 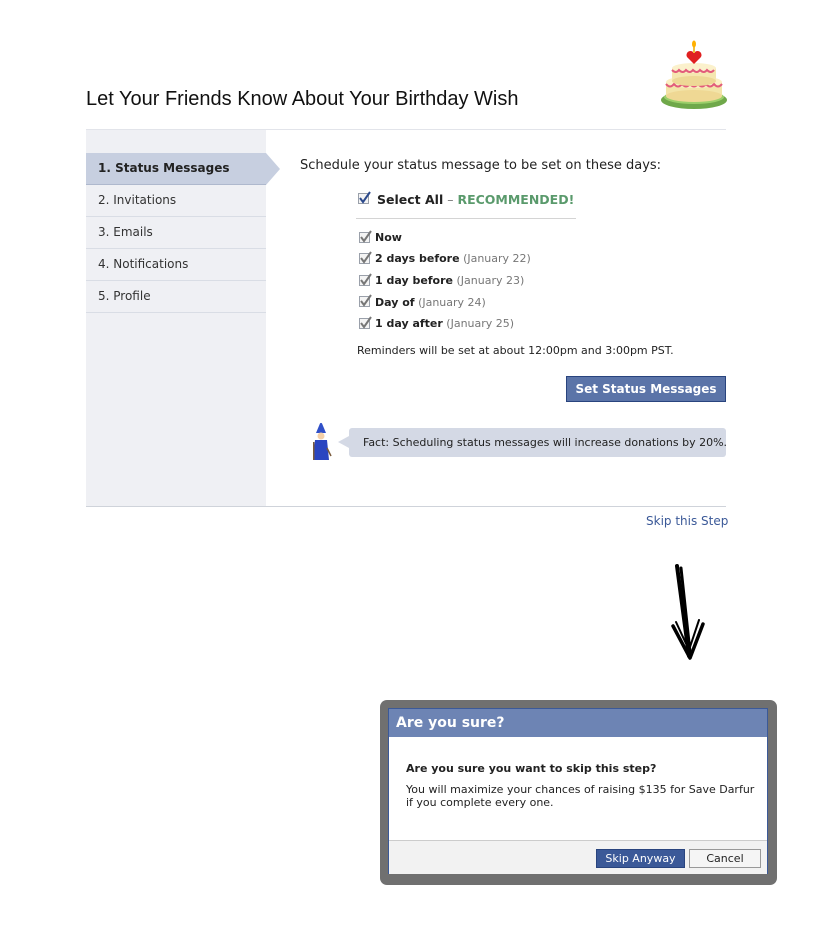 I want to click on option-date: (January 22), so click(x=497, y=258).